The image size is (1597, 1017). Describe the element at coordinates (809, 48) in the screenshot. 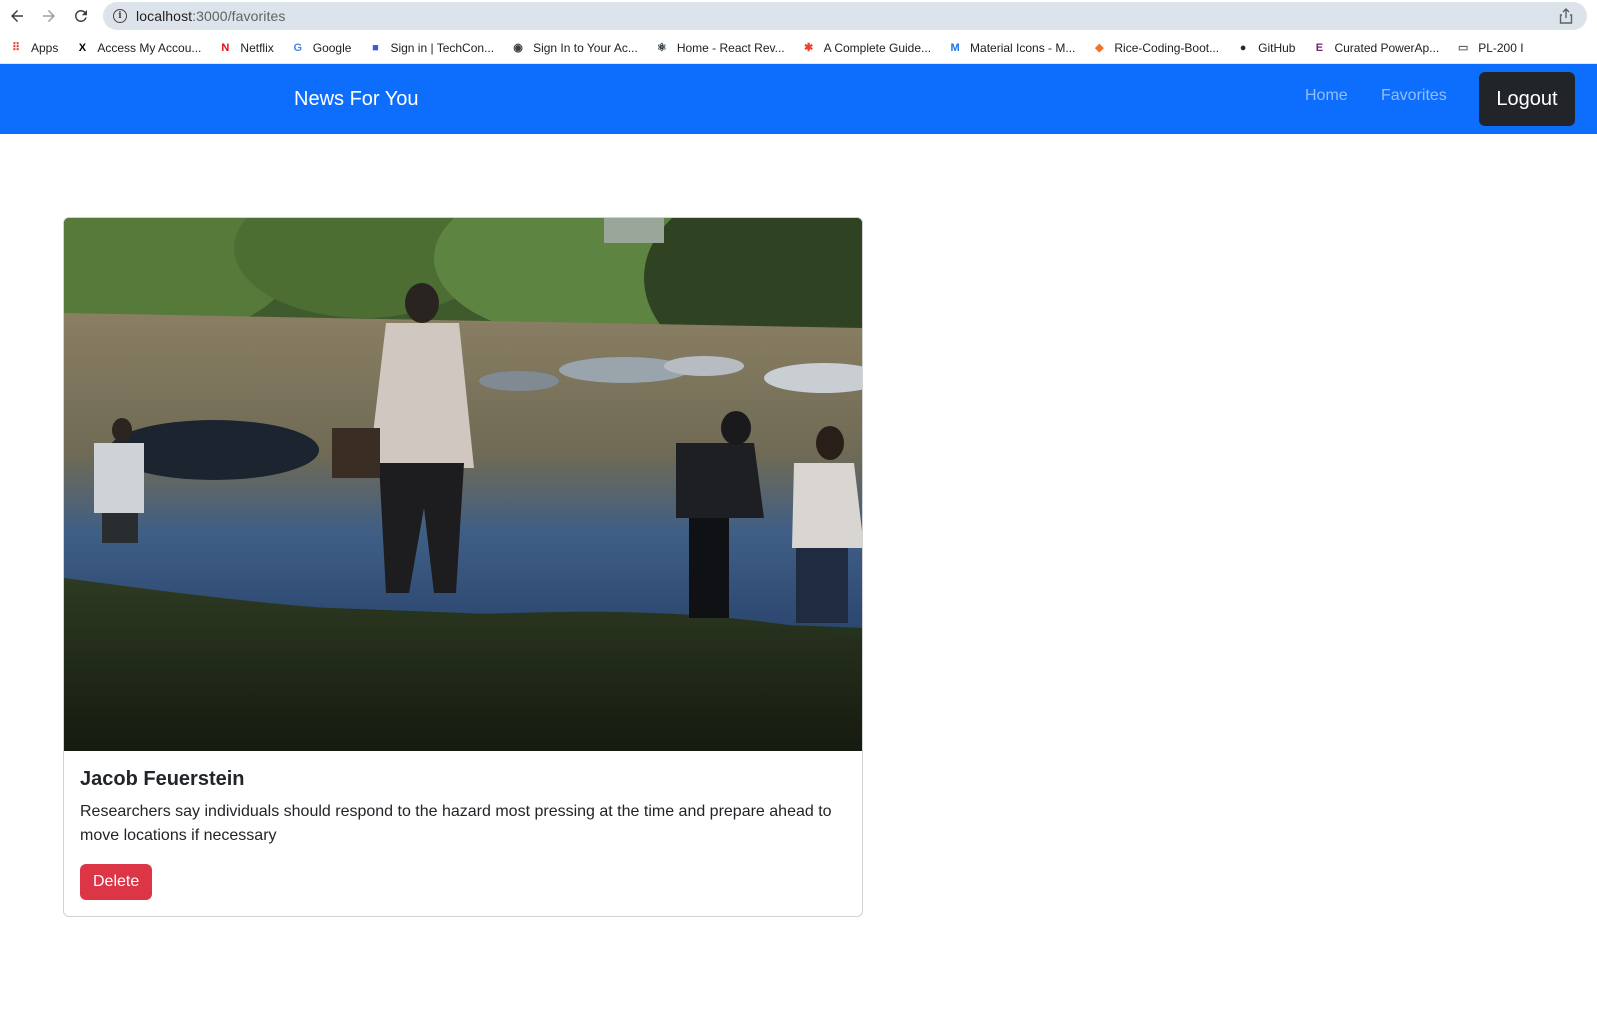

I see `asterisk-icon: ✱` at that location.